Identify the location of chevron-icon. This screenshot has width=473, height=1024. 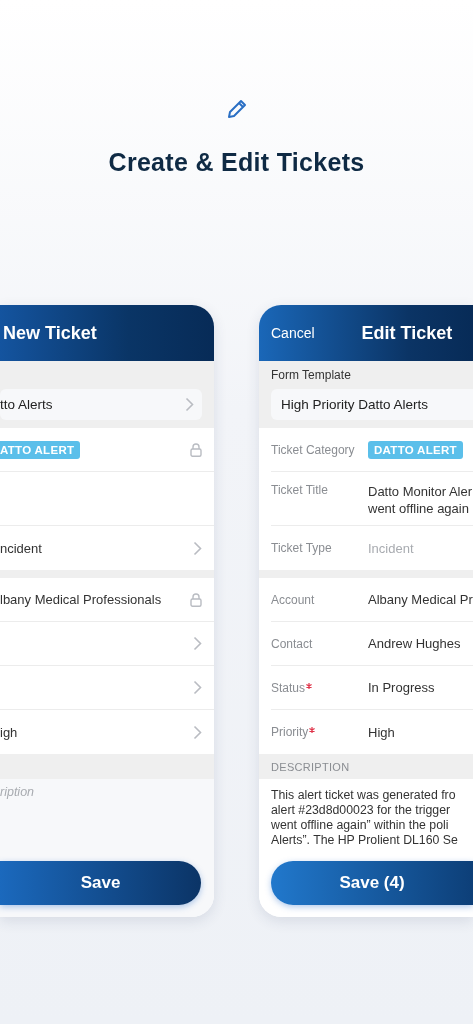
(189, 404).